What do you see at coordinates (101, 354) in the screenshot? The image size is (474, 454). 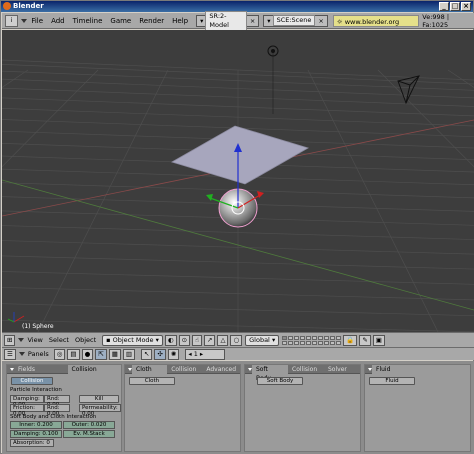 I see `object-context-icon: ⇱` at bounding box center [101, 354].